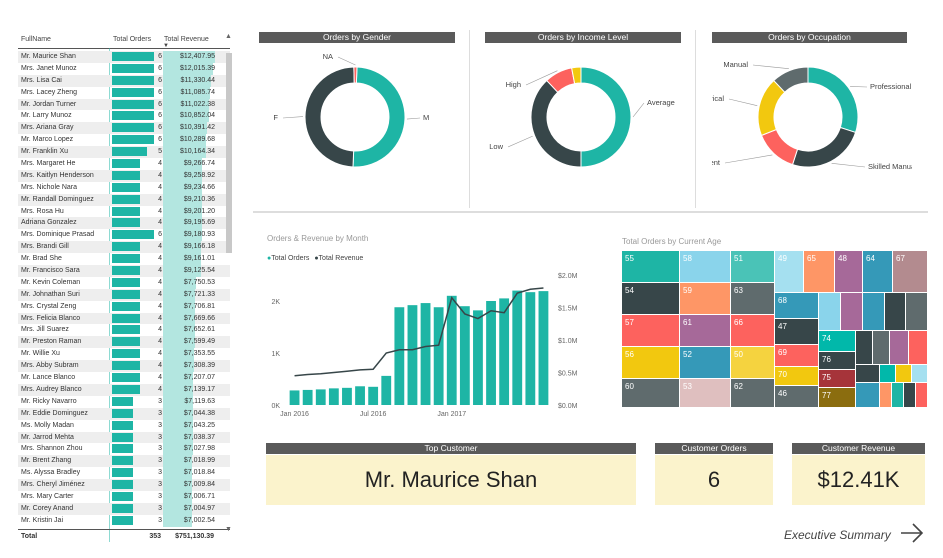  I want to click on treemap-cell: 60, so click(650, 393).